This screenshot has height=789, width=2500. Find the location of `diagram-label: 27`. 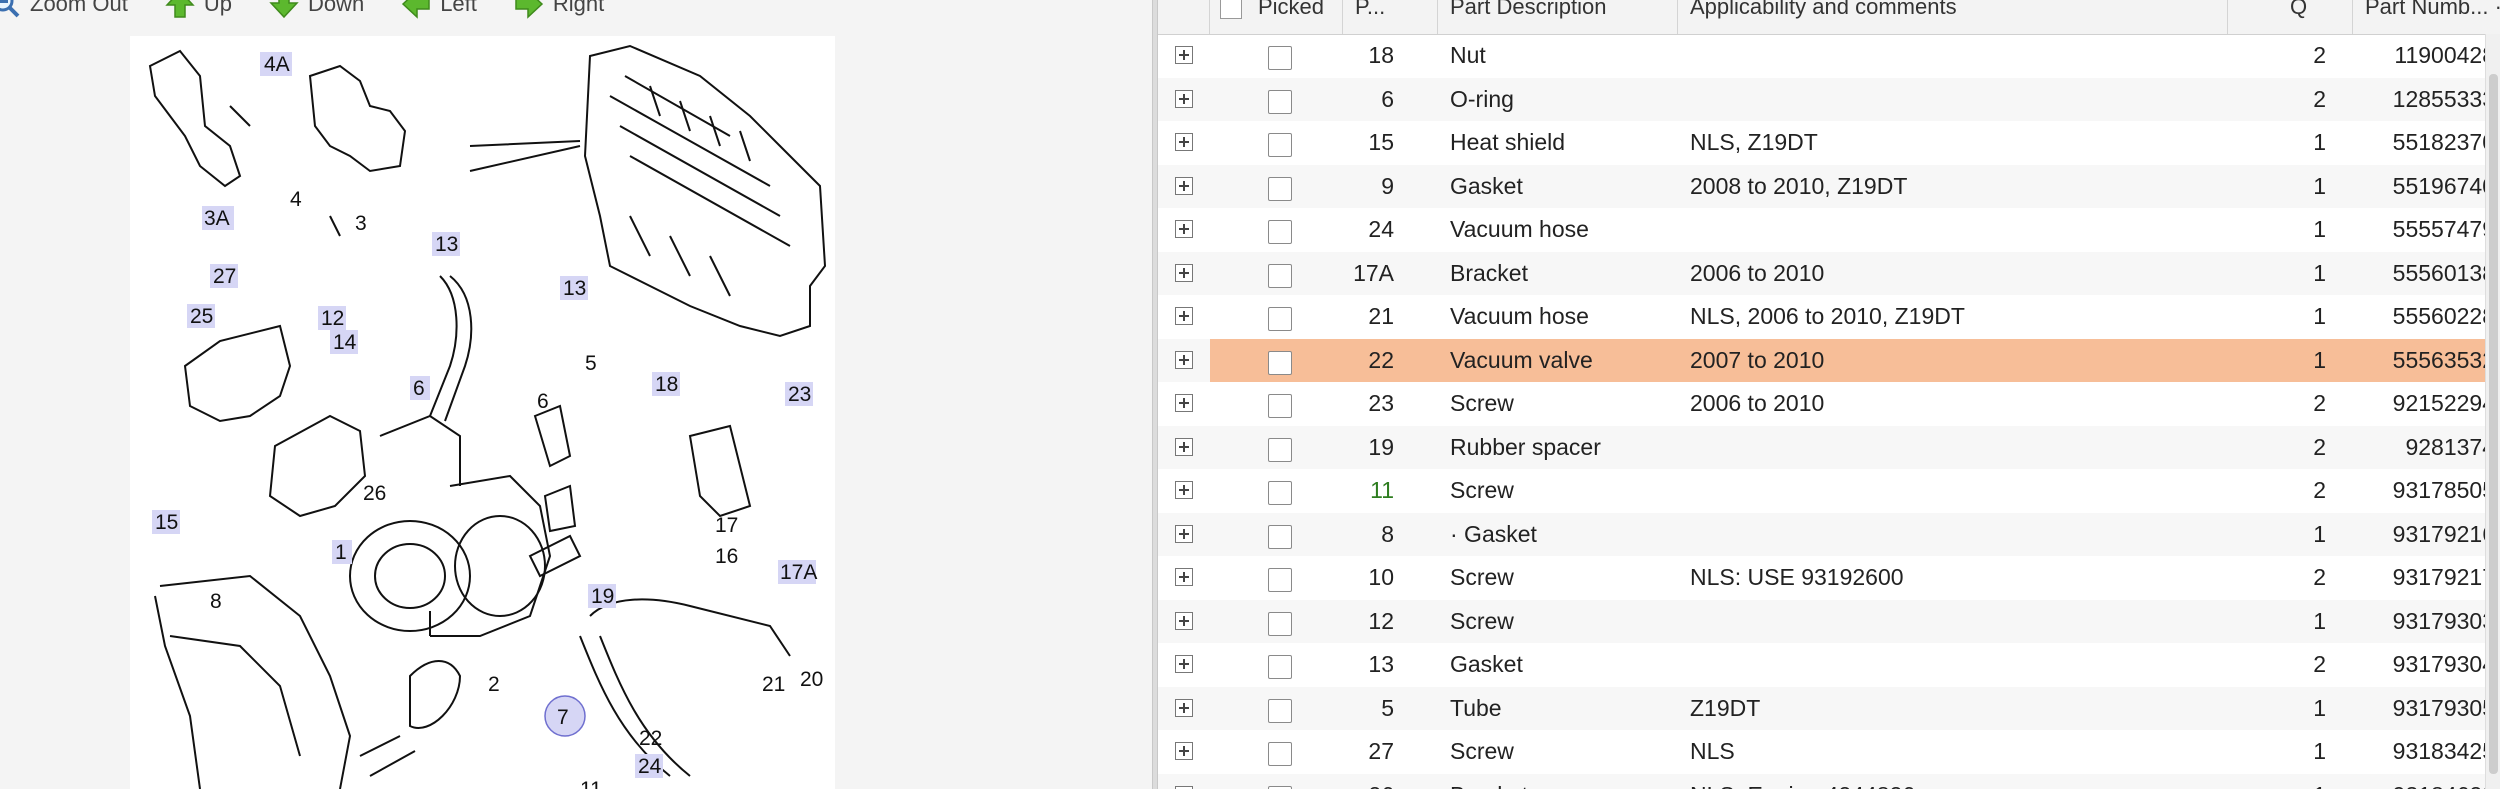

diagram-label: 27 is located at coordinates (224, 276).